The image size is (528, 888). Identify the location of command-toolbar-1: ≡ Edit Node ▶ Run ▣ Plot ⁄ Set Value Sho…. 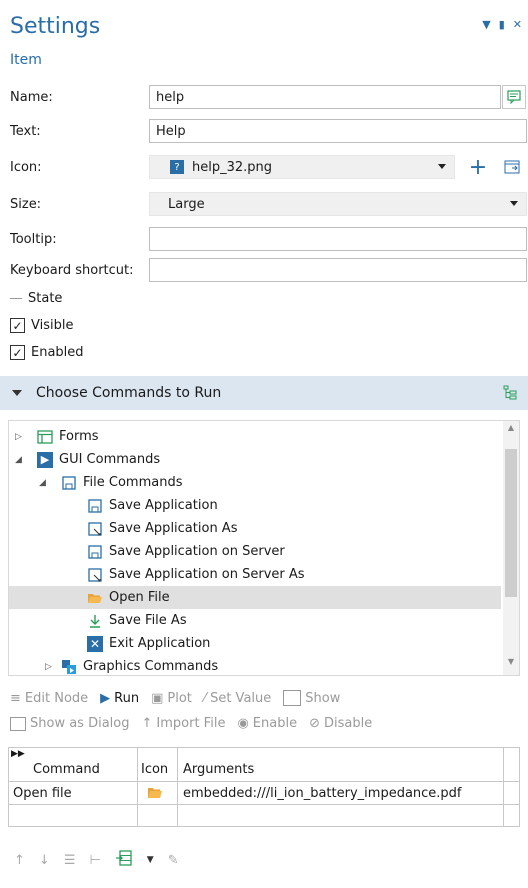
(175, 698).